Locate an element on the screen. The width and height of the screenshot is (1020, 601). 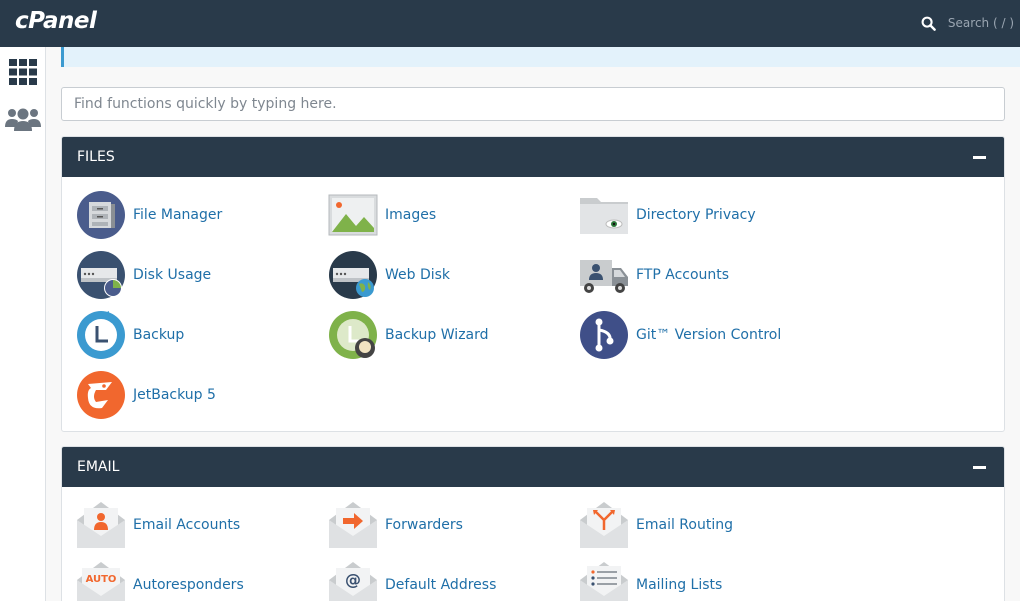
sidebar is located at coordinates (23, 324).